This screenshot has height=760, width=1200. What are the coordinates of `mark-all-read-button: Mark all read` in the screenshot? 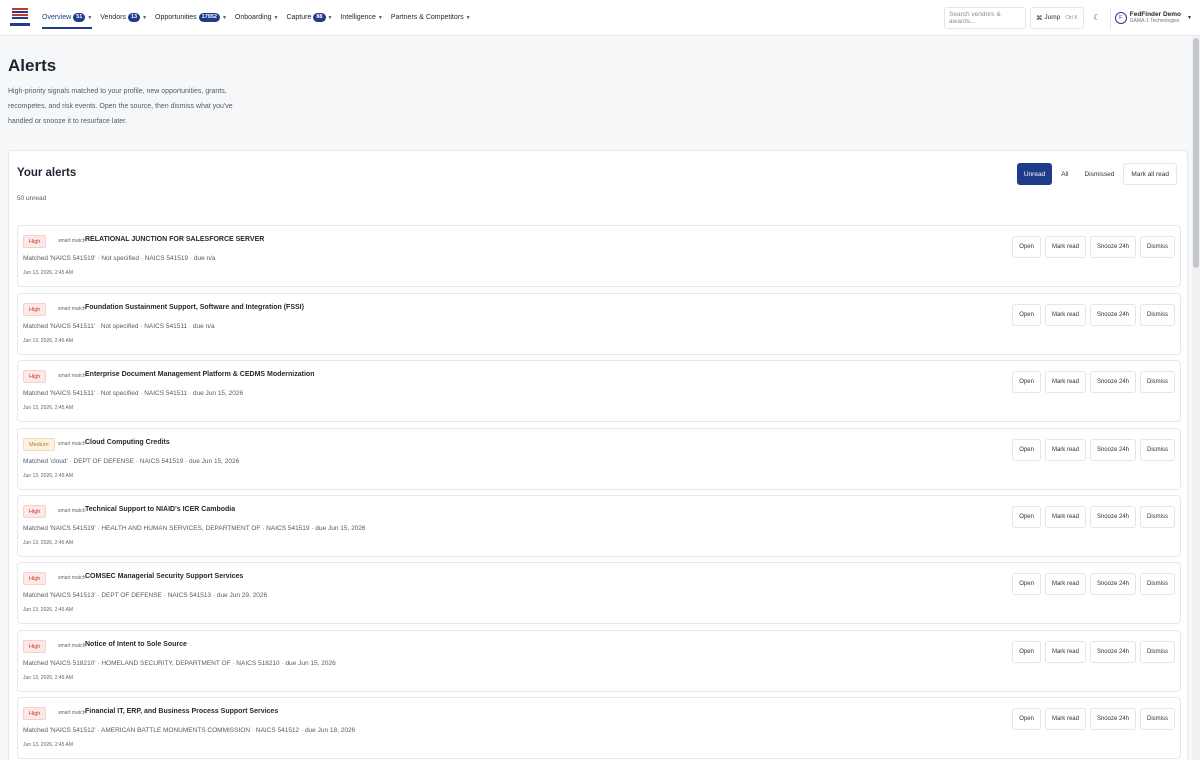 It's located at (1150, 174).